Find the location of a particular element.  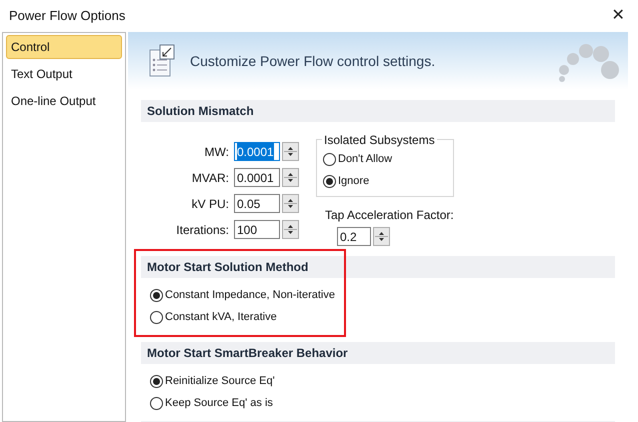

radio-label: Constant kVA, Iterative is located at coordinates (221, 317).